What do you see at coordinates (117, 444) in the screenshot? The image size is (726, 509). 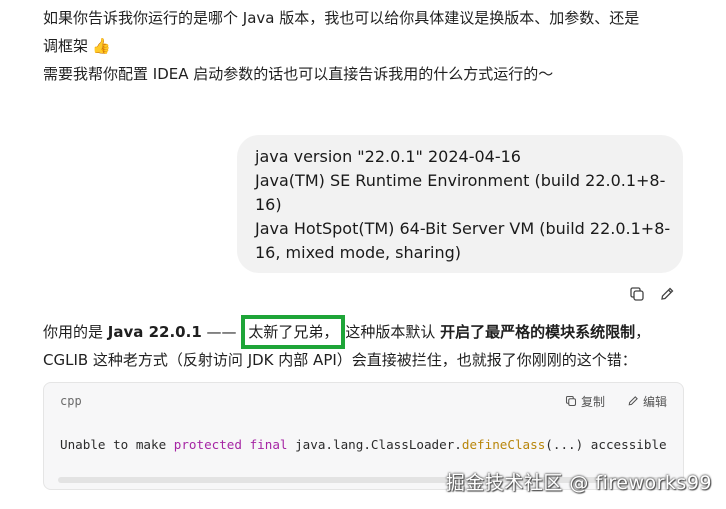 I see `code-token: Unable to make` at bounding box center [117, 444].